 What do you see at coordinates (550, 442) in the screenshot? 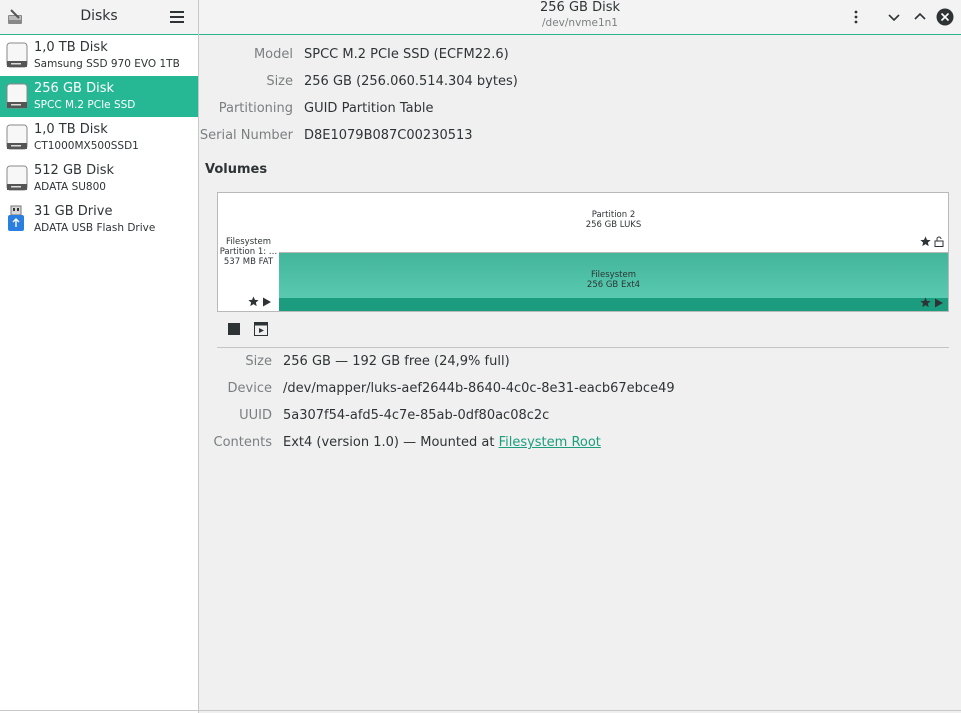
I see `filesystem-root-link: Filesystem Root` at bounding box center [550, 442].